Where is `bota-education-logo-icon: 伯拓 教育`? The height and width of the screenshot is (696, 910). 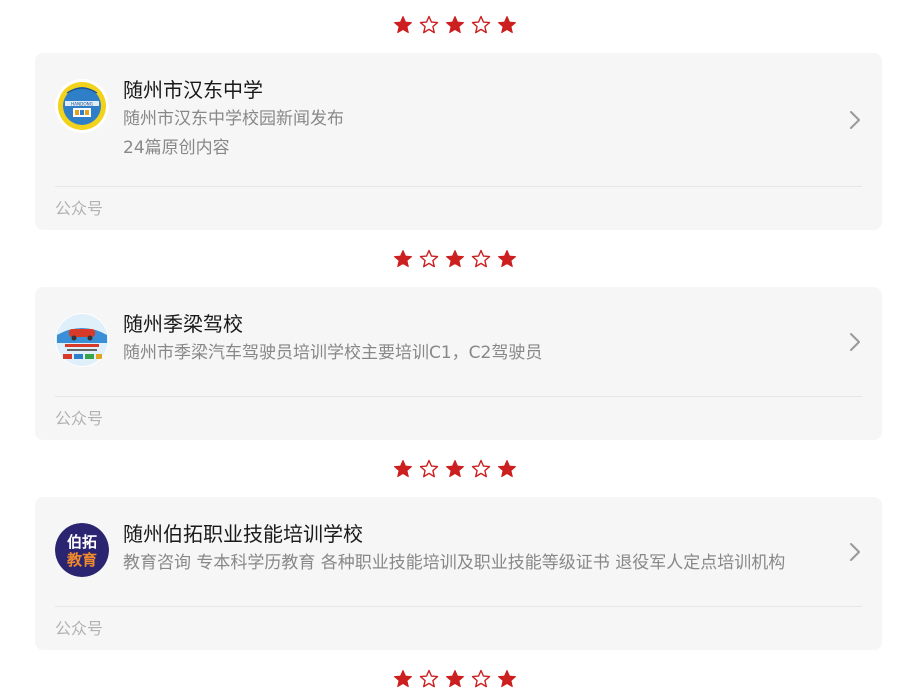 bota-education-logo-icon: 伯拓 教育 is located at coordinates (82, 550).